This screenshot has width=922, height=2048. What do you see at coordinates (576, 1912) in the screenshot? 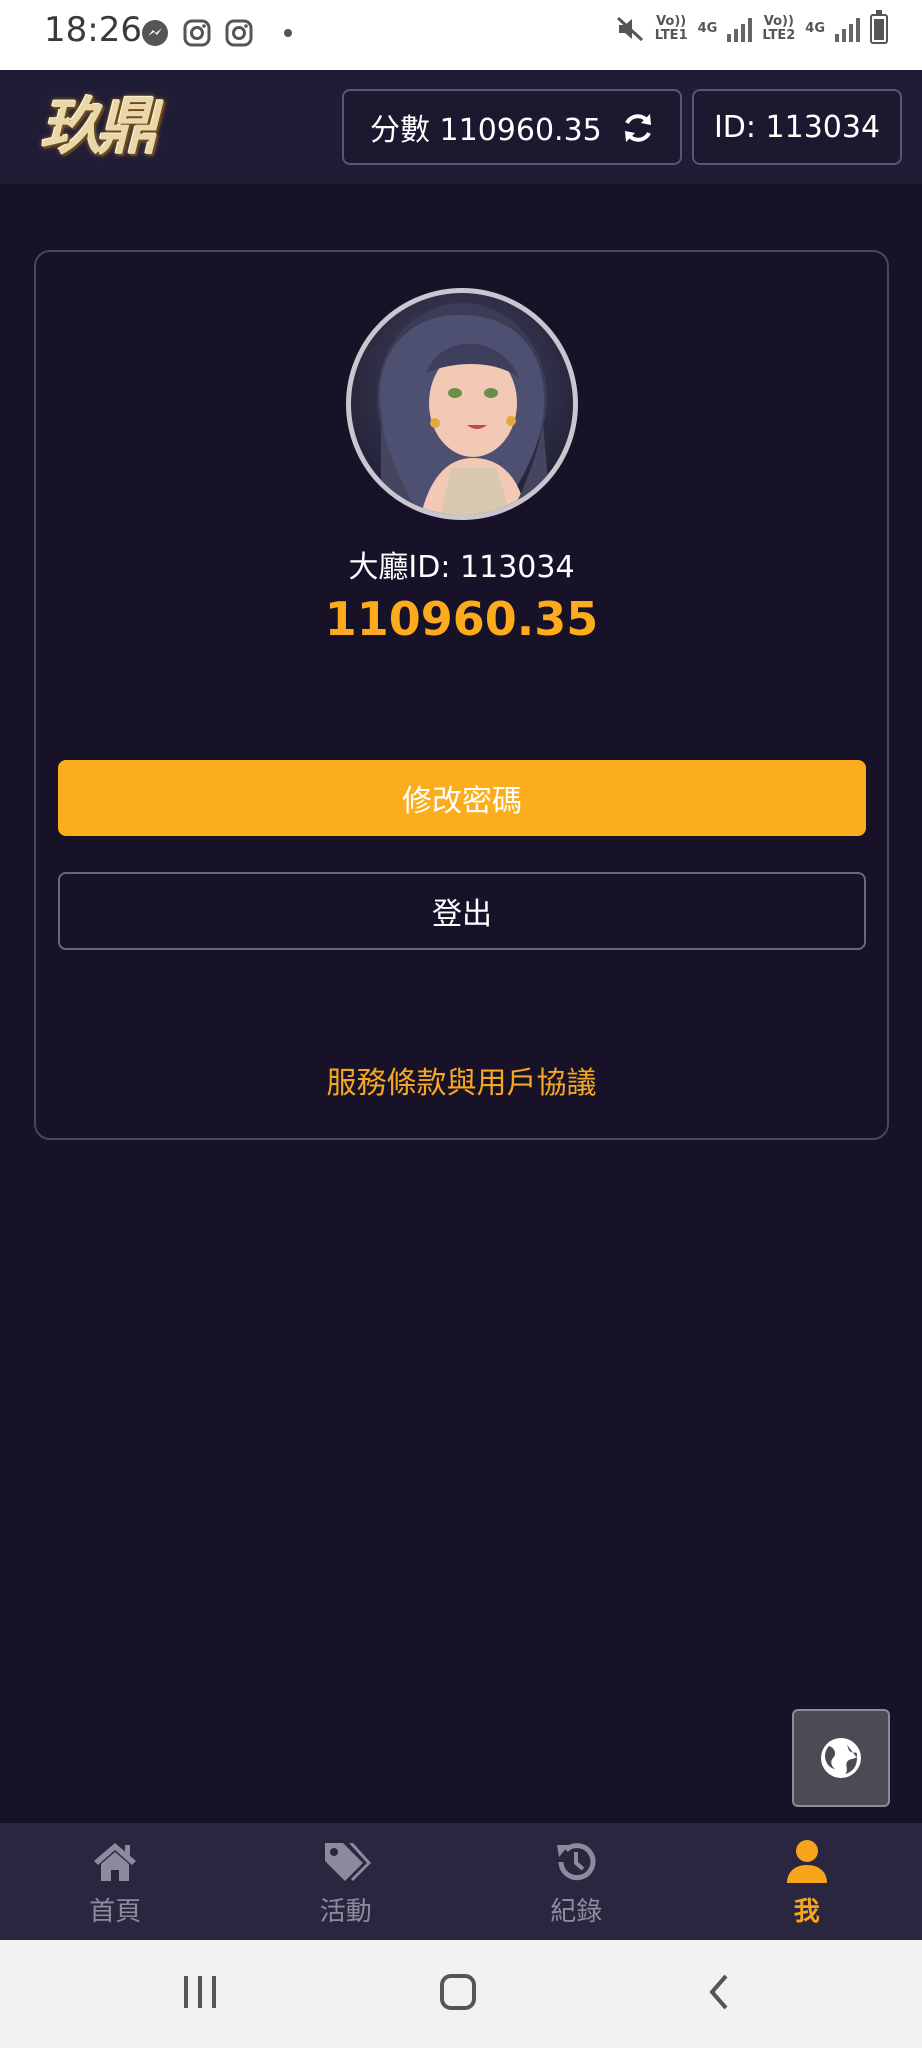
I see `nav-history-label: 紀錄` at bounding box center [576, 1912].